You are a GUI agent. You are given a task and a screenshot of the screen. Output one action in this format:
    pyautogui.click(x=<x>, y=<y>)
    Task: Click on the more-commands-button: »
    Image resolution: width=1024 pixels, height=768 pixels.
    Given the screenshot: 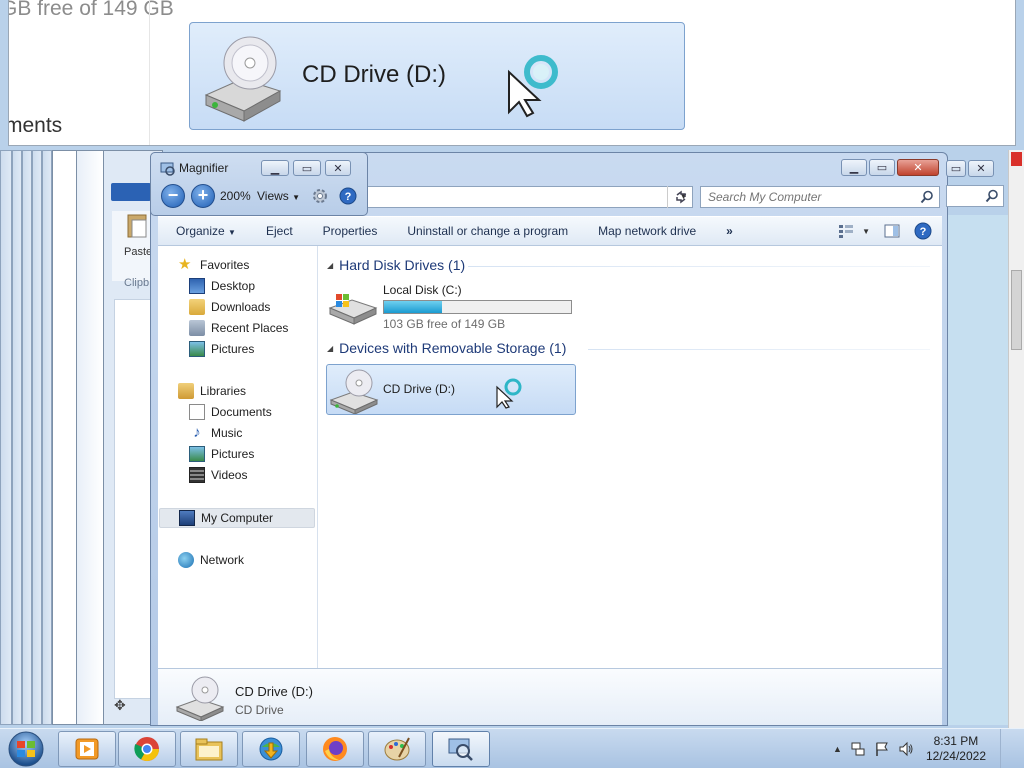 What is the action you would take?
    pyautogui.click(x=729, y=231)
    